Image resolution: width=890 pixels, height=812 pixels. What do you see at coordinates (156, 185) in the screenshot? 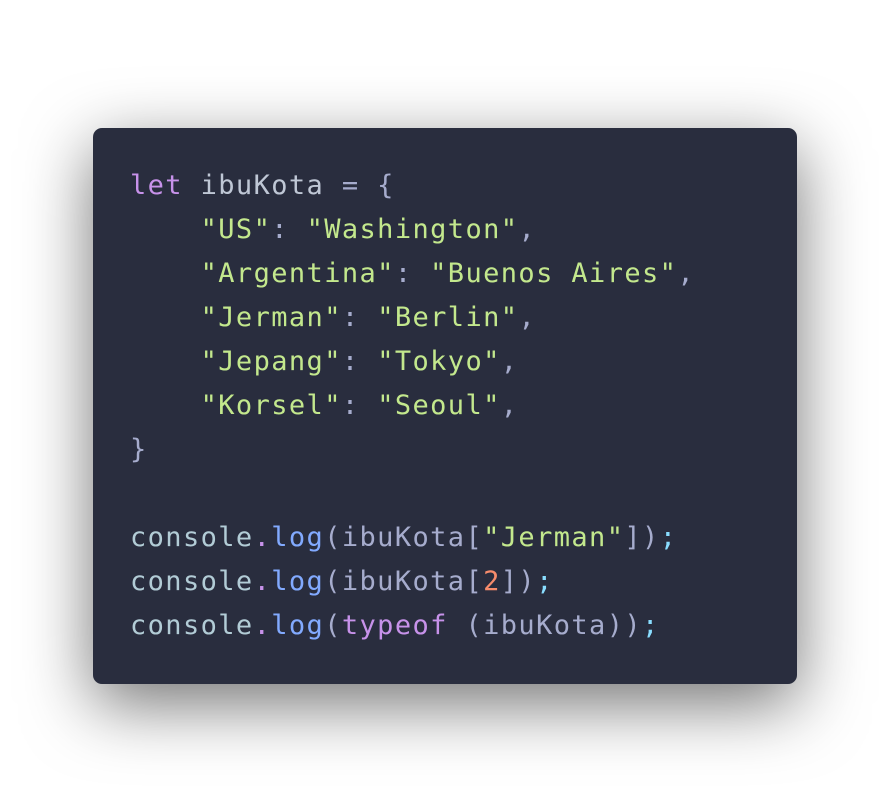
I see `code-token-kw: let` at bounding box center [156, 185].